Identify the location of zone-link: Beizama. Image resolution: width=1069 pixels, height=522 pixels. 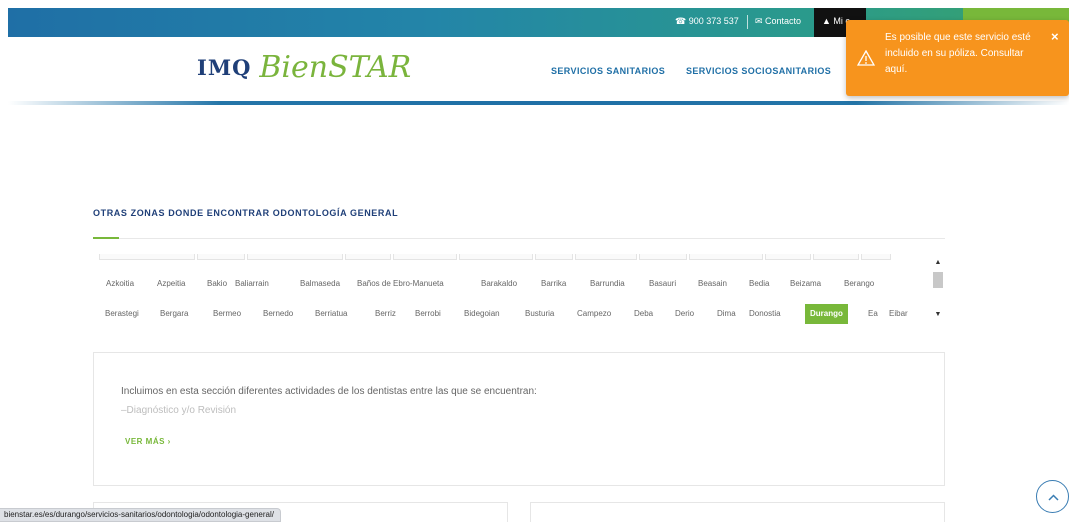
(805, 284).